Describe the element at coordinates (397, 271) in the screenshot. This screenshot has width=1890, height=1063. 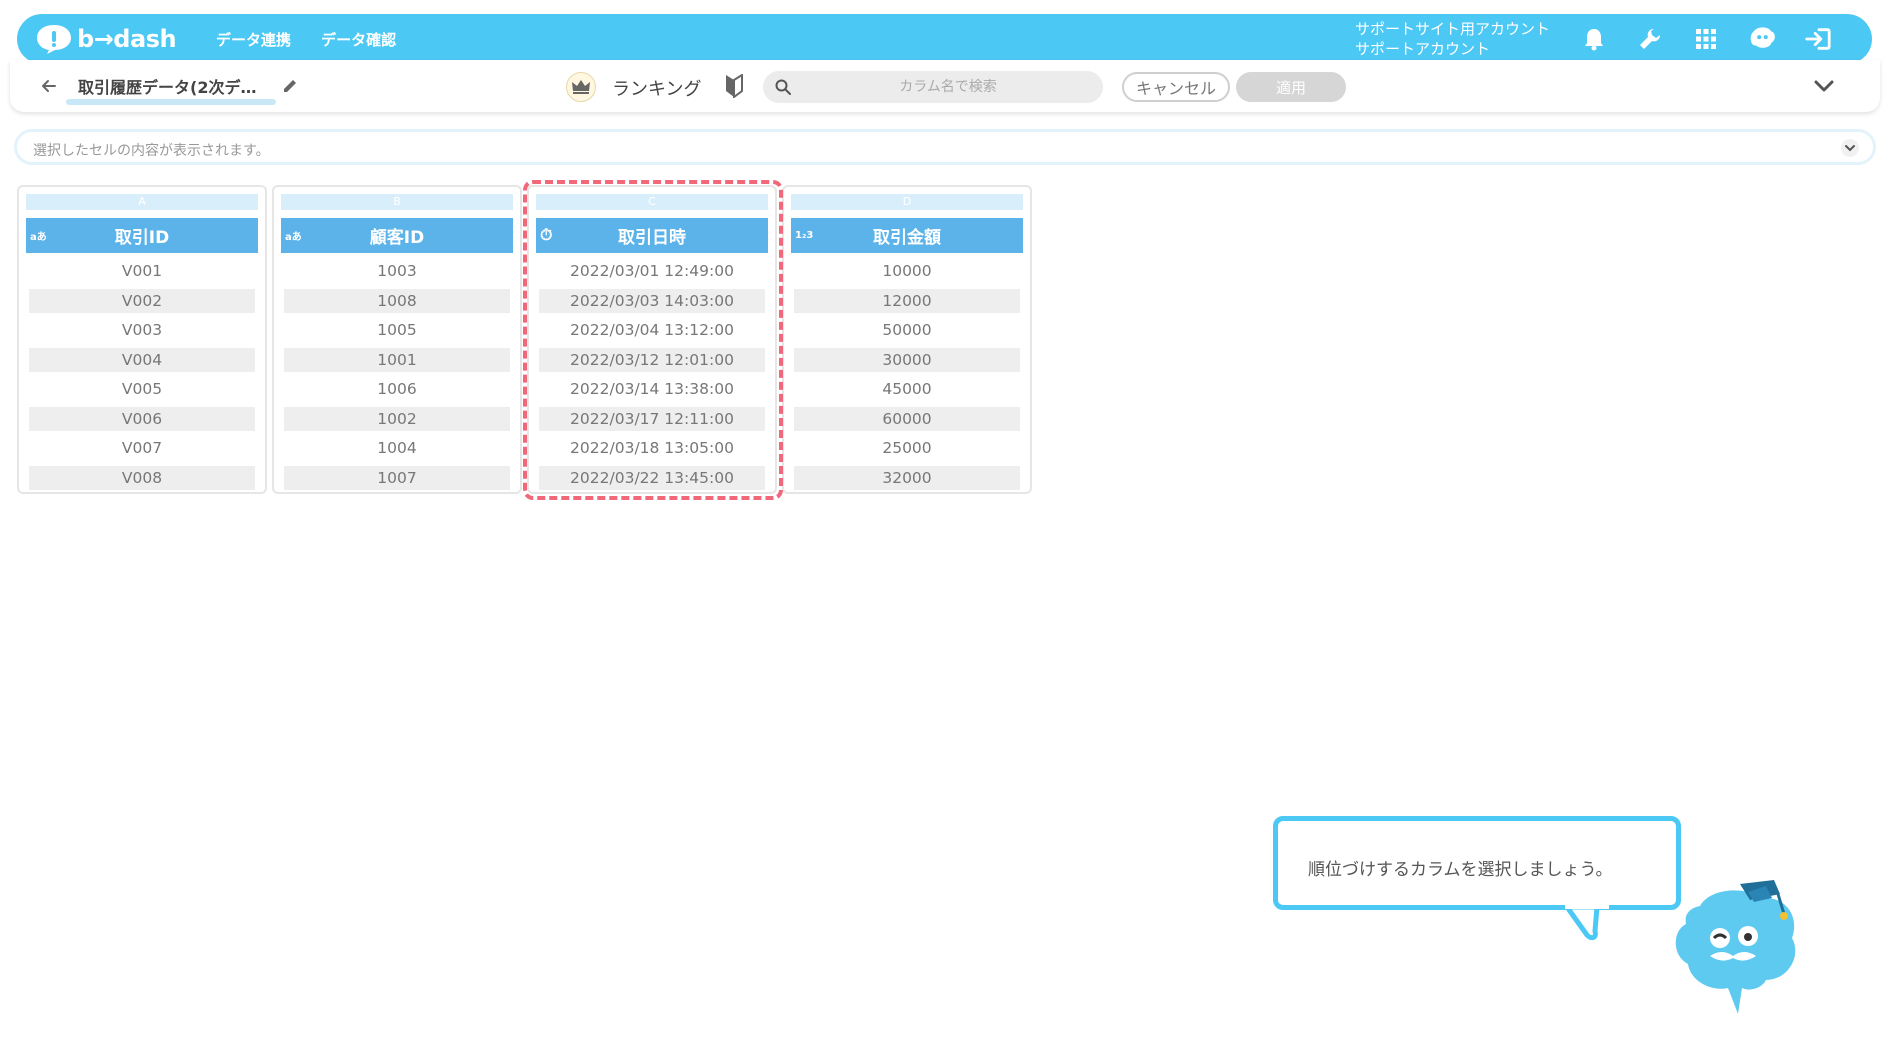
I see `table-cell: 1003` at that location.